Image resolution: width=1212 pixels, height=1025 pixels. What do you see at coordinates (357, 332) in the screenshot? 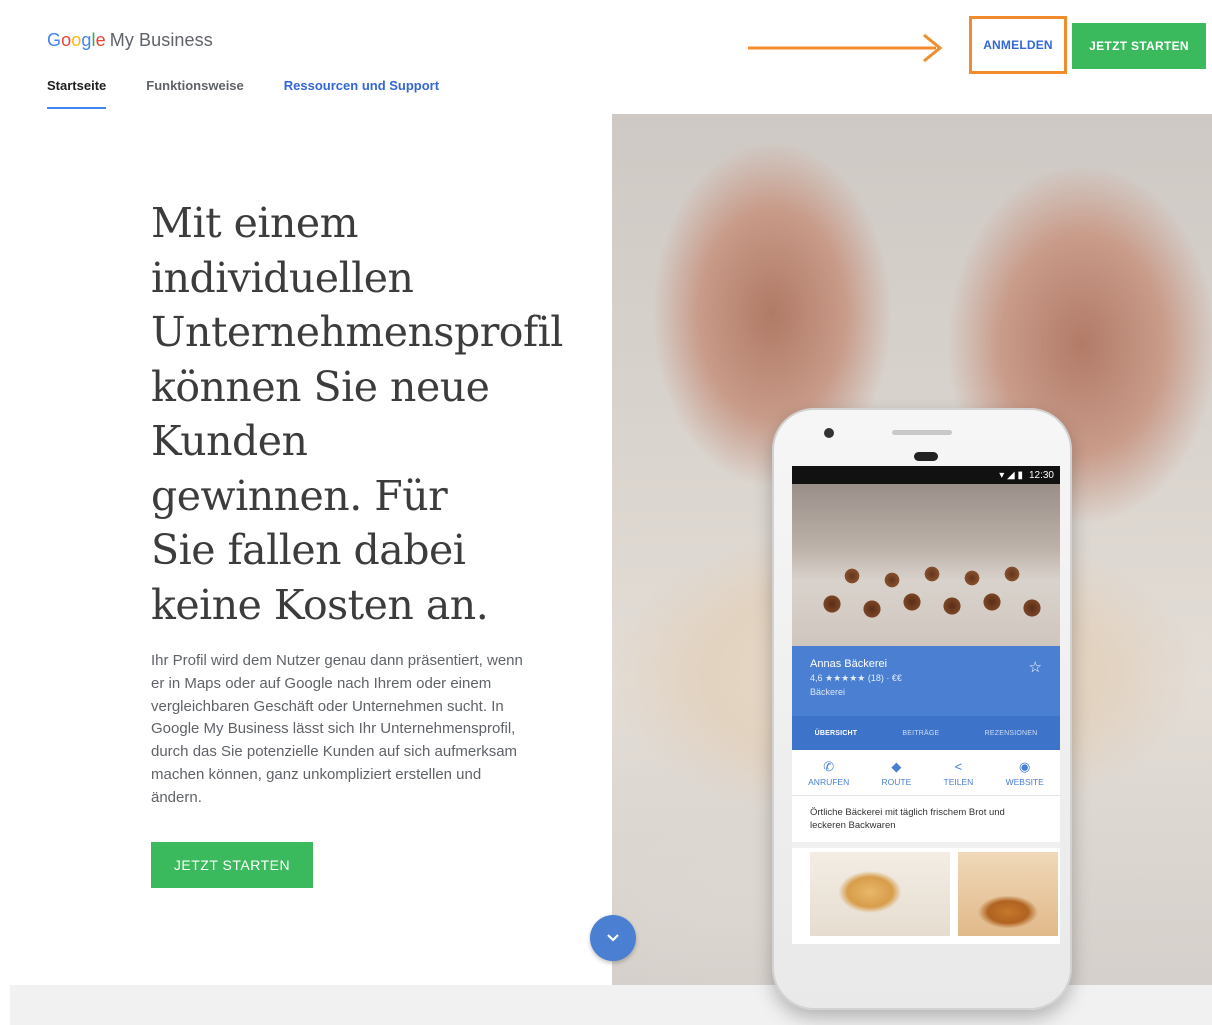
I see `headline-line: Unternehmensprofil` at bounding box center [357, 332].